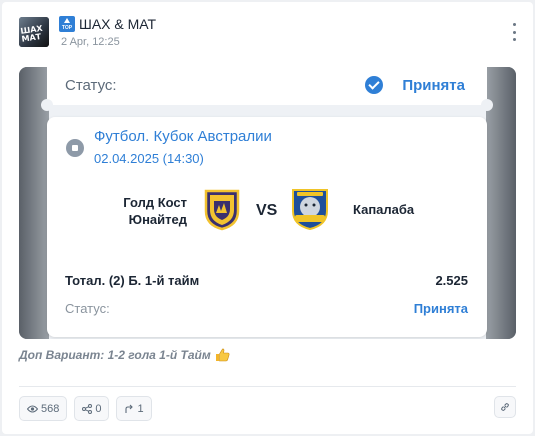 The width and height of the screenshot is (535, 436). What do you see at coordinates (222, 355) in the screenshot?
I see `thumbs-up-icon` at bounding box center [222, 355].